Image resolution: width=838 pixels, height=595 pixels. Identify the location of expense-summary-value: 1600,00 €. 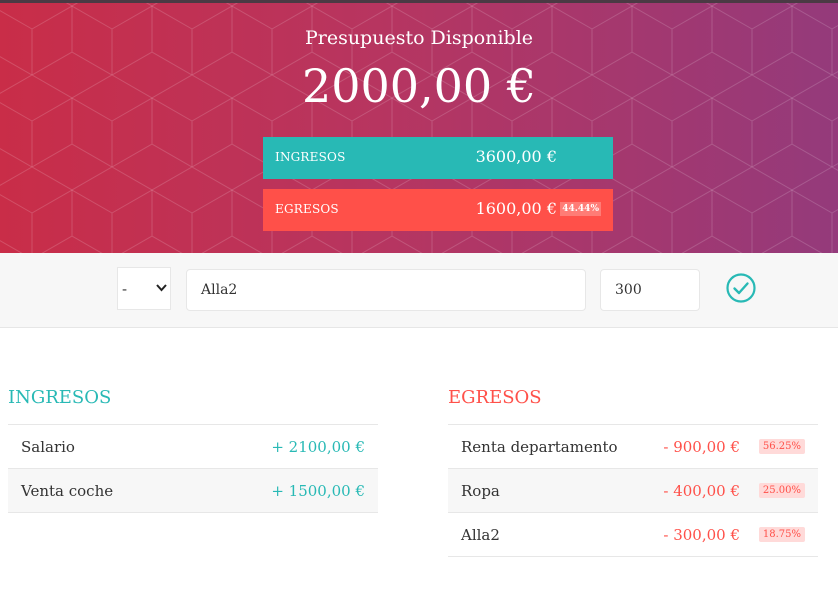
(516, 208).